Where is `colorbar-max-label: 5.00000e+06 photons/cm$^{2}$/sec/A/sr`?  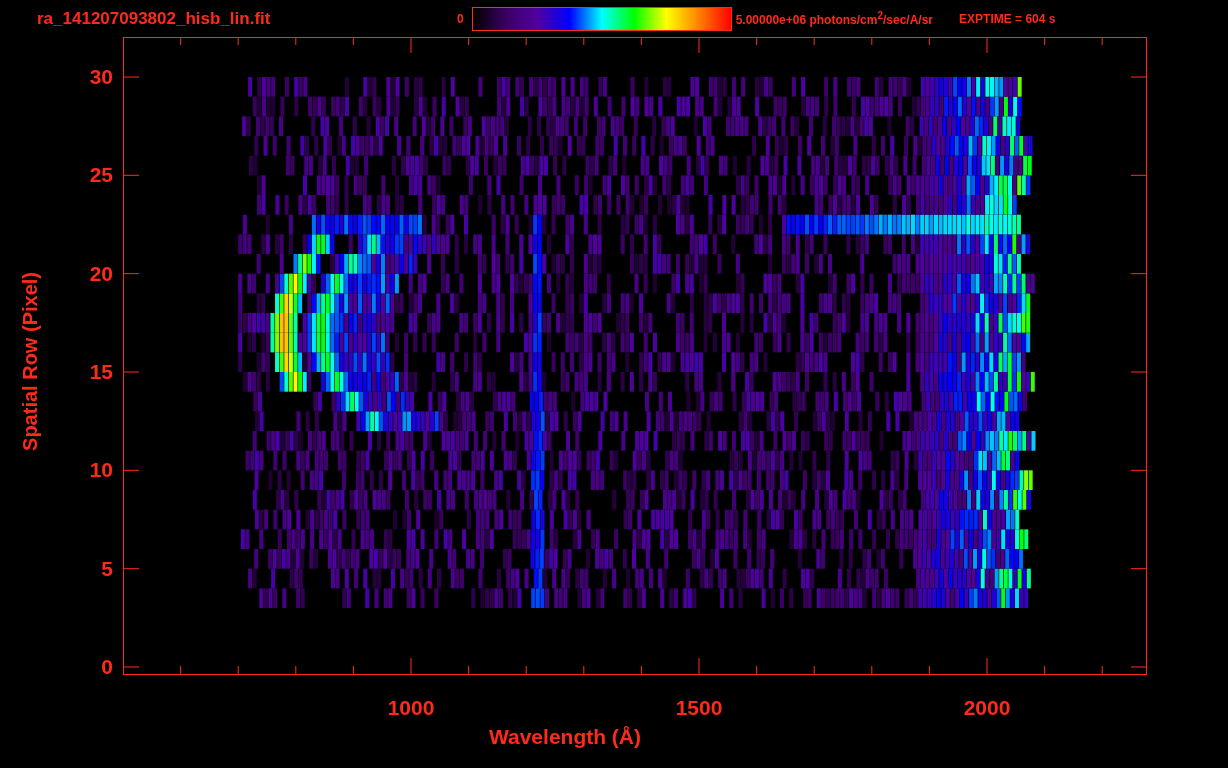 colorbar-max-label: 5.00000e+06 photons/cm$^{2}$/sec/A/sr is located at coordinates (834, 18).